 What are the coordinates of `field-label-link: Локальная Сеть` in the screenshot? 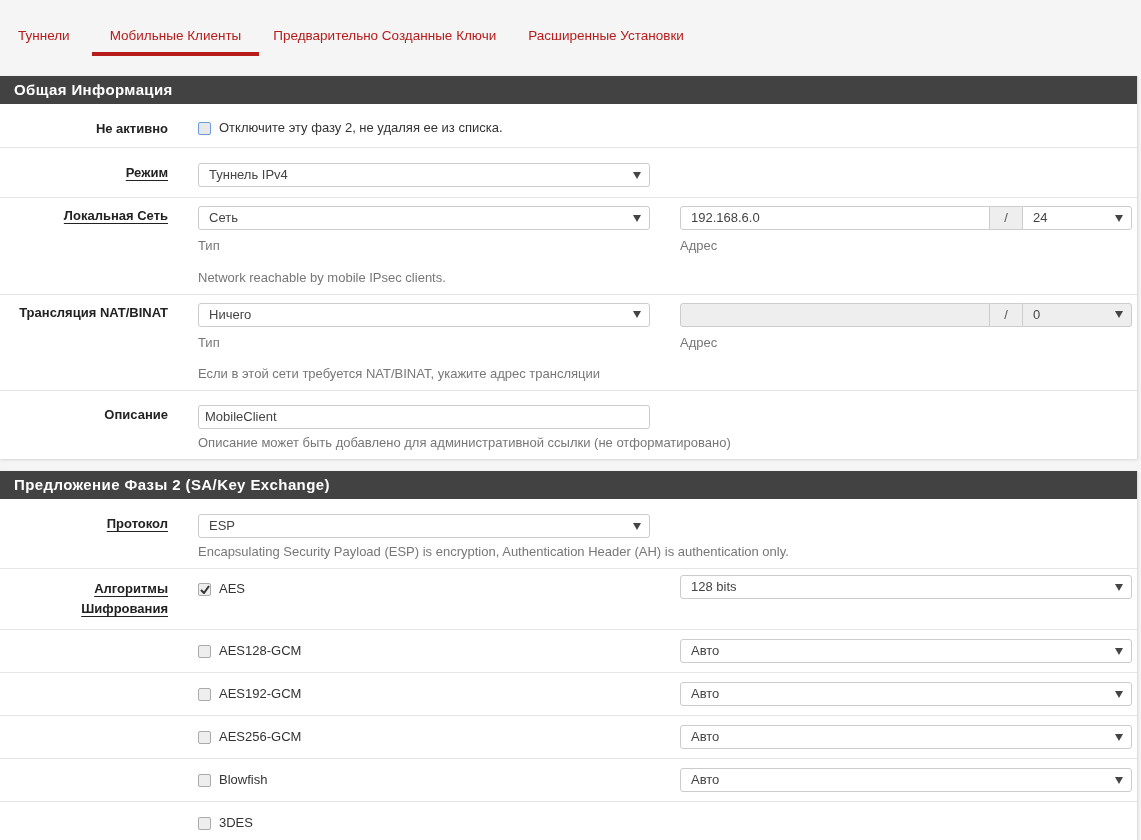 It's located at (115, 246).